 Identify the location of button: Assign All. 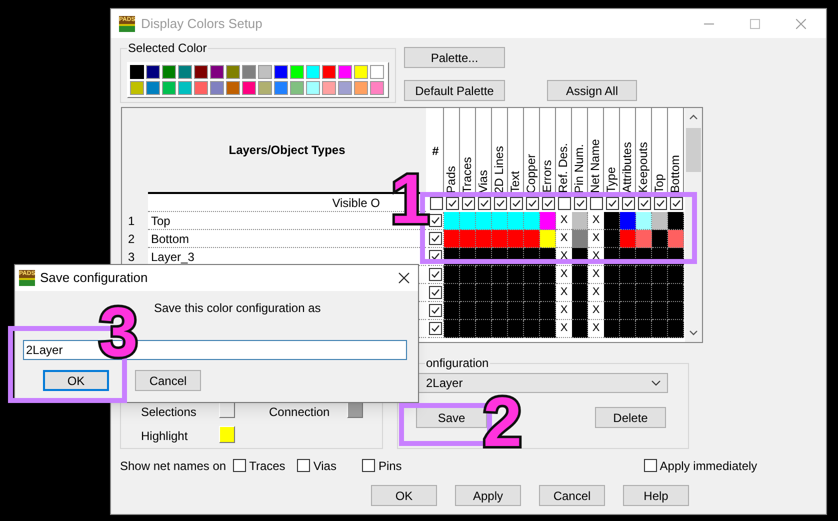
(592, 90).